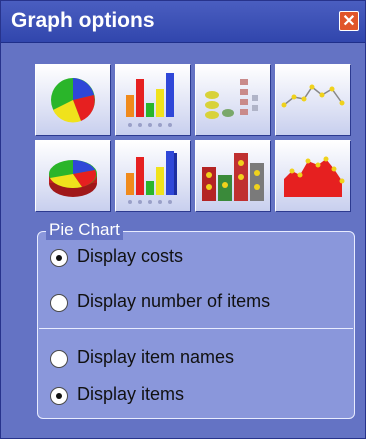 The image size is (366, 439). Describe the element at coordinates (313, 96) in the screenshot. I see `line-chart-icon` at that location.